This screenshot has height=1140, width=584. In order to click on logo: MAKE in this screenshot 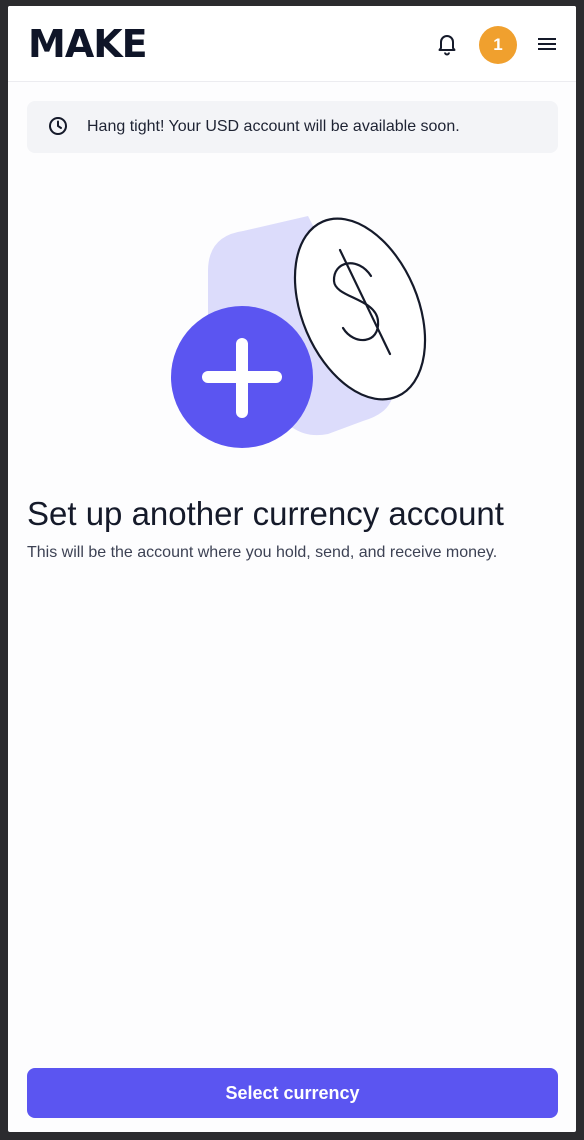, I will do `click(88, 44)`.